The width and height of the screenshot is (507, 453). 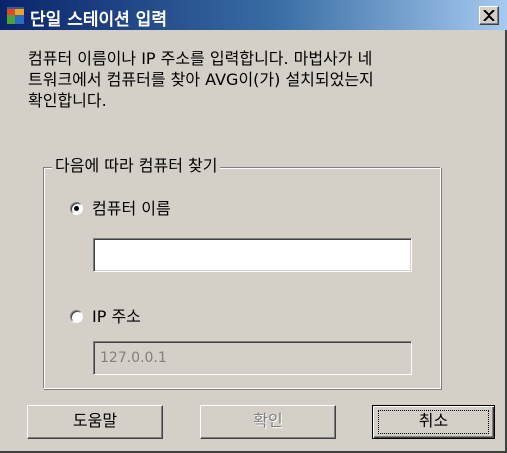 What do you see at coordinates (98, 20) in the screenshot?
I see `window-title: 단일 스테이션 입력` at bounding box center [98, 20].